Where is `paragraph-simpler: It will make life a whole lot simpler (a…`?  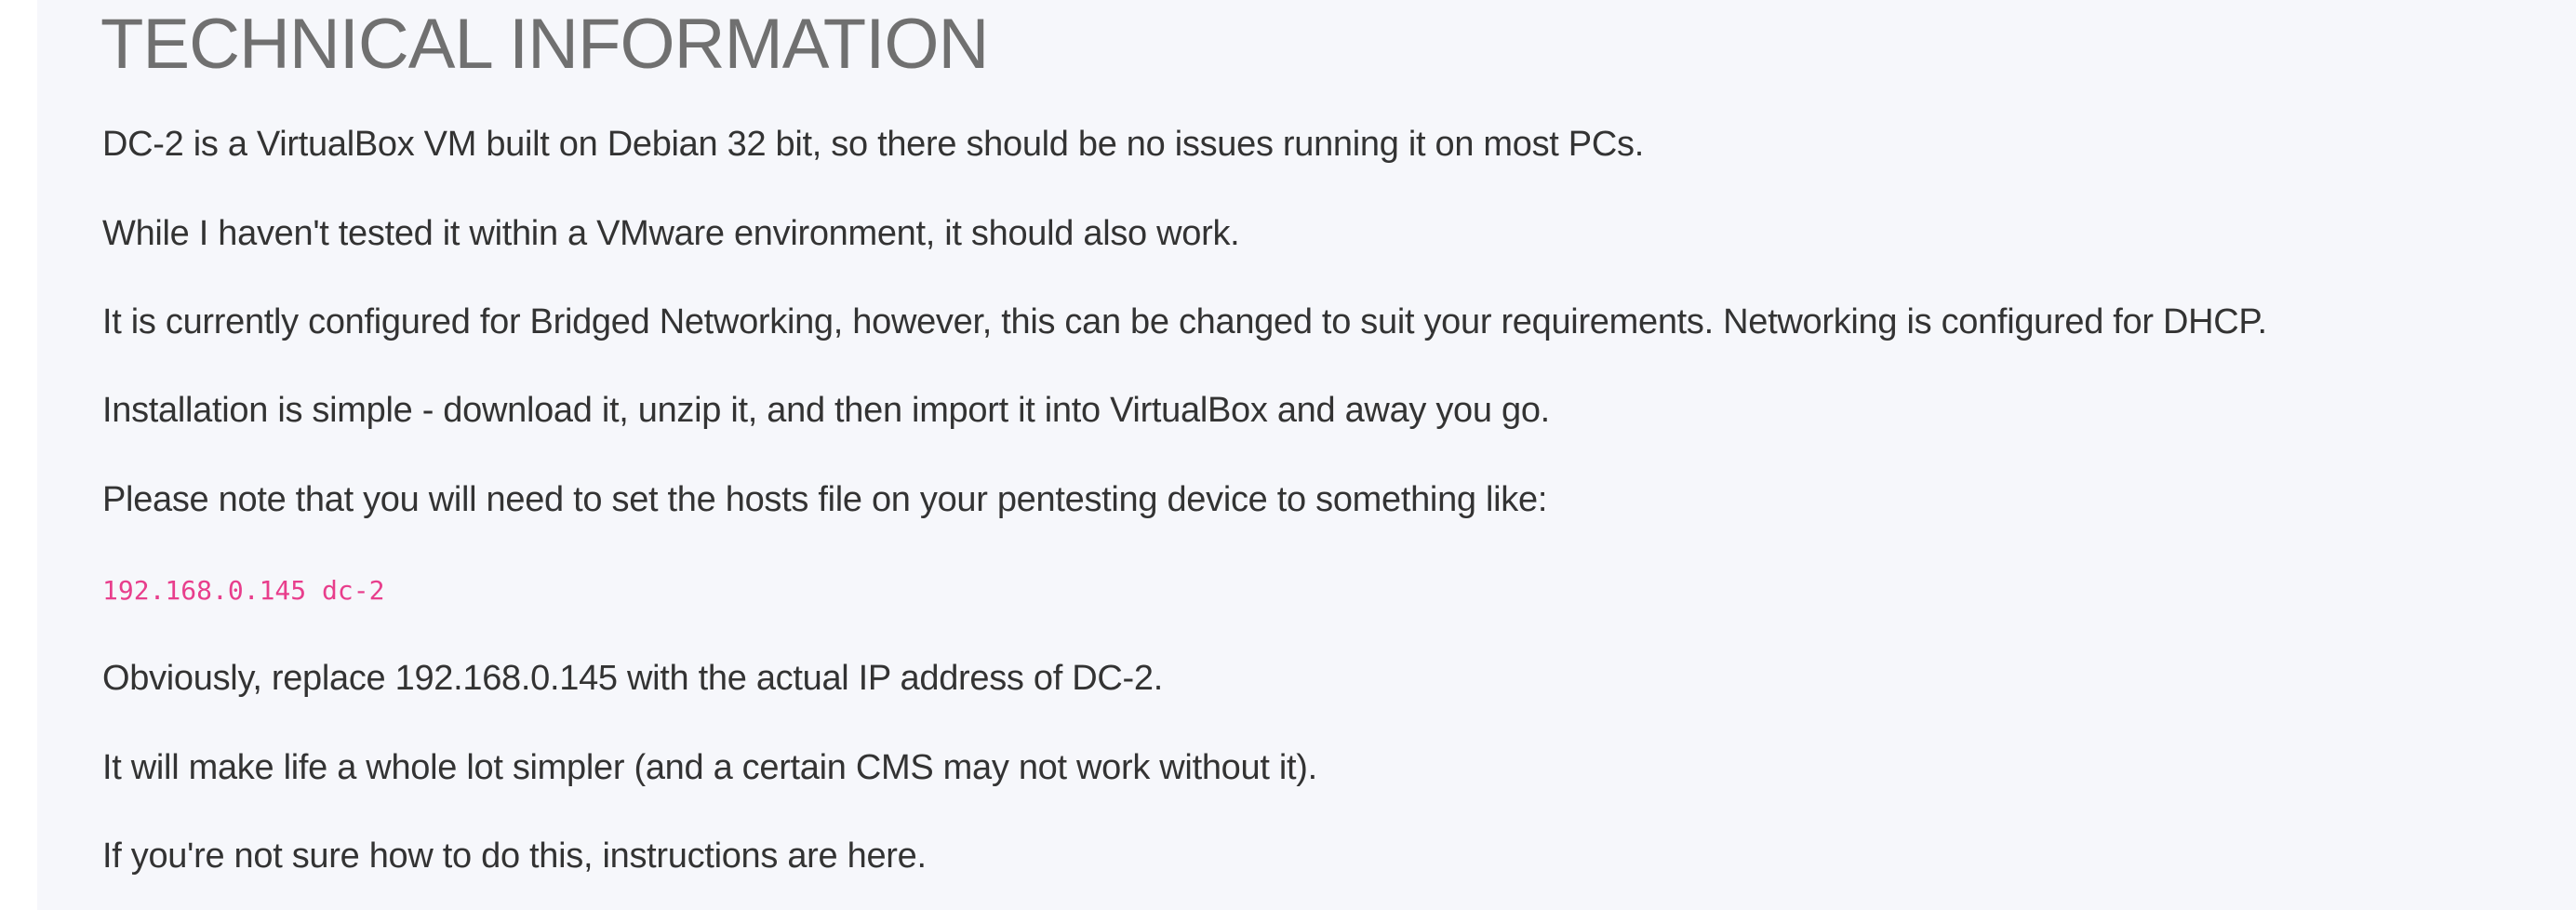 paragraph-simpler: It will make life a whole lot simpler (a… is located at coordinates (709, 767).